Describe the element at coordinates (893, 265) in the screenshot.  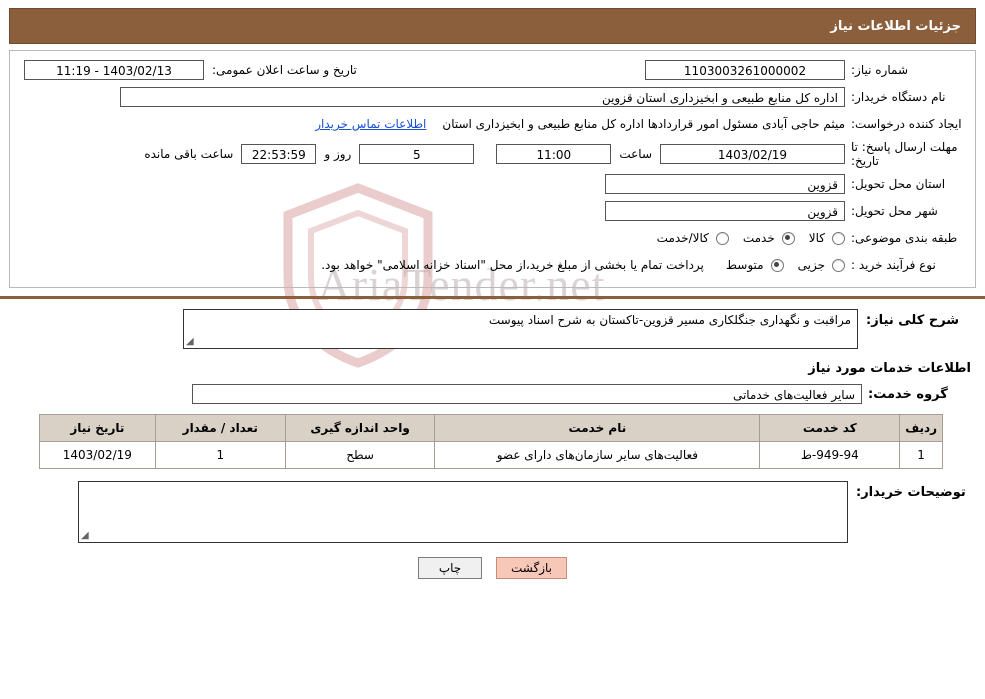
I see `process-label: نوع فرآیند خرید :` at that location.